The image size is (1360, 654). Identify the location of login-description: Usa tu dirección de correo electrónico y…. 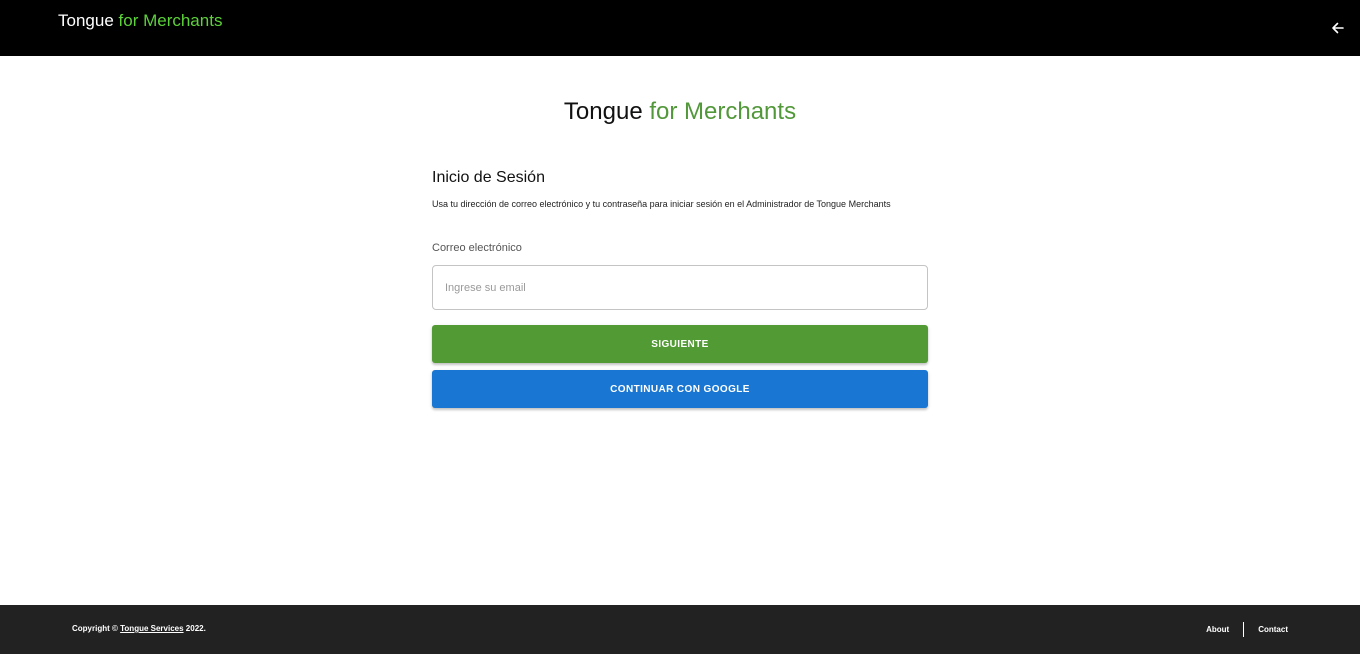
(661, 204).